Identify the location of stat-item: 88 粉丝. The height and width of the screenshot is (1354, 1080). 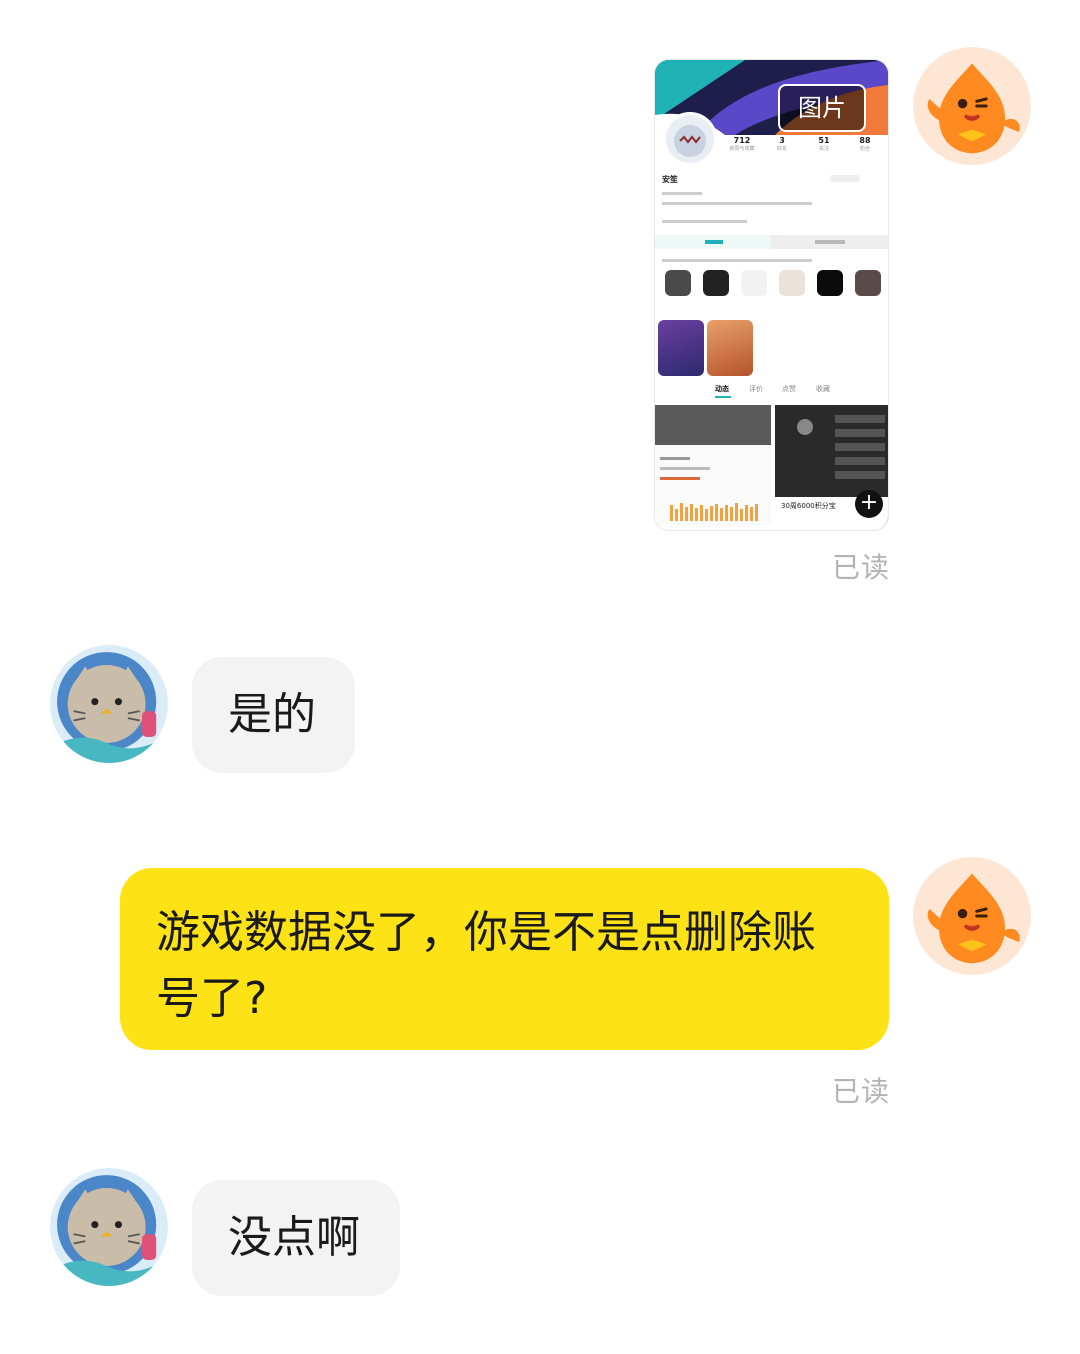
(865, 144).